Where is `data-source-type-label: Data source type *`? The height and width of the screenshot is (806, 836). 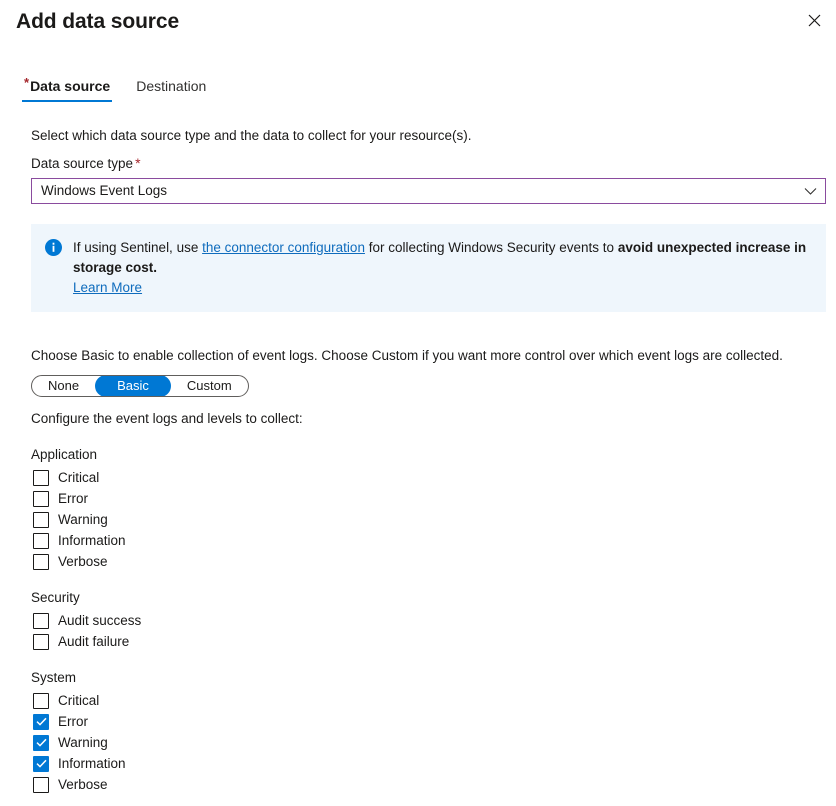
data-source-type-label: Data source type * is located at coordinates (428, 164).